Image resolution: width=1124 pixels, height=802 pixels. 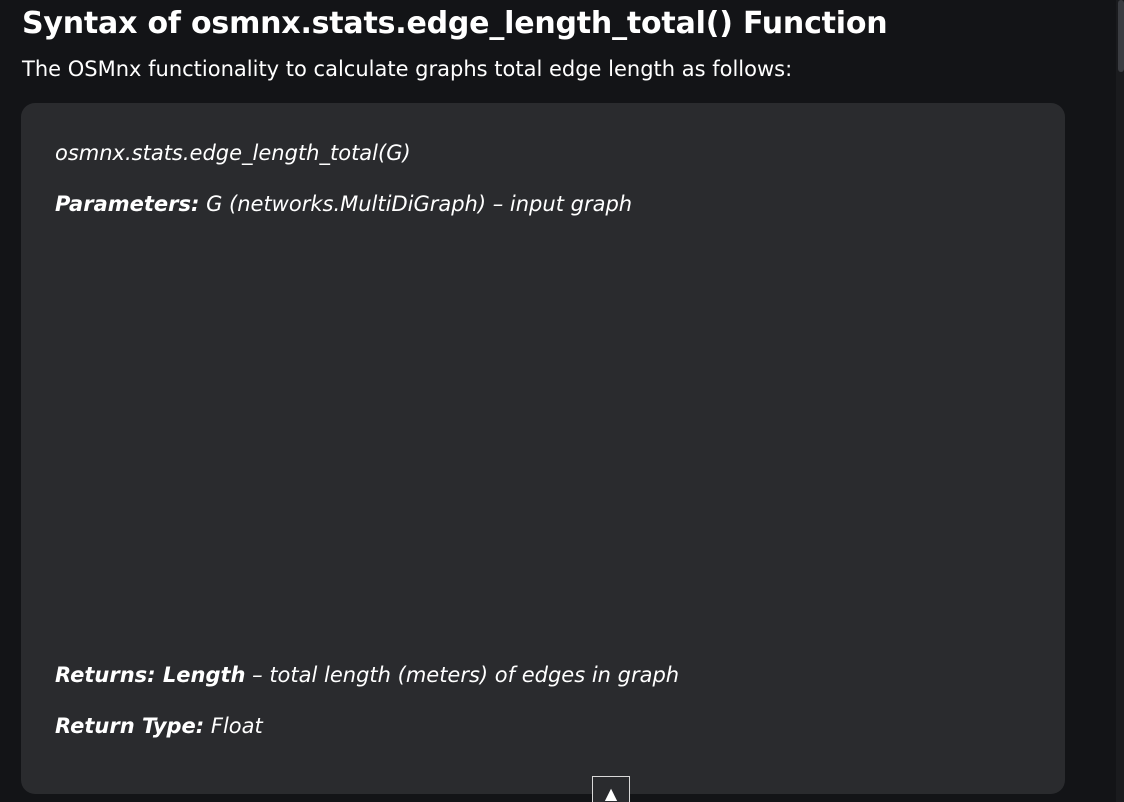 What do you see at coordinates (127, 204) in the screenshot?
I see `parameters-label: Parameters:` at bounding box center [127, 204].